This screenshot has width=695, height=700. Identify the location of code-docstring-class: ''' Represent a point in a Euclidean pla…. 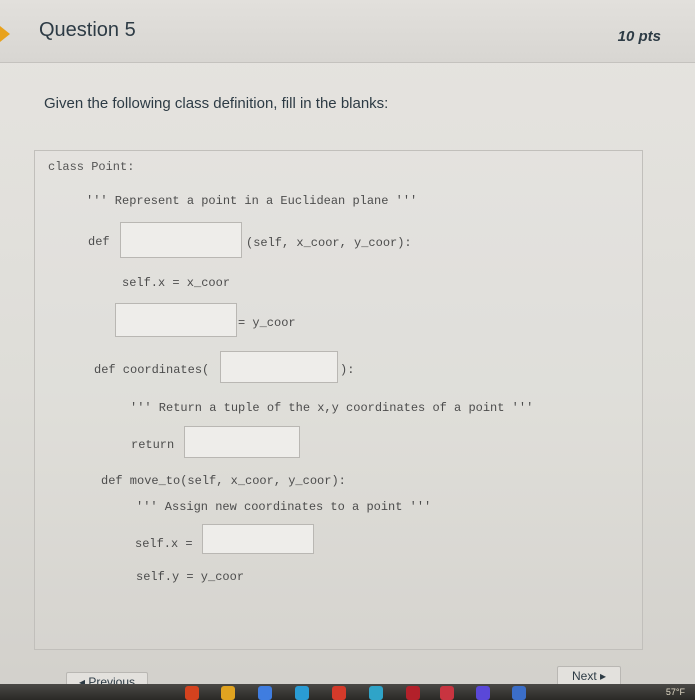
(252, 201).